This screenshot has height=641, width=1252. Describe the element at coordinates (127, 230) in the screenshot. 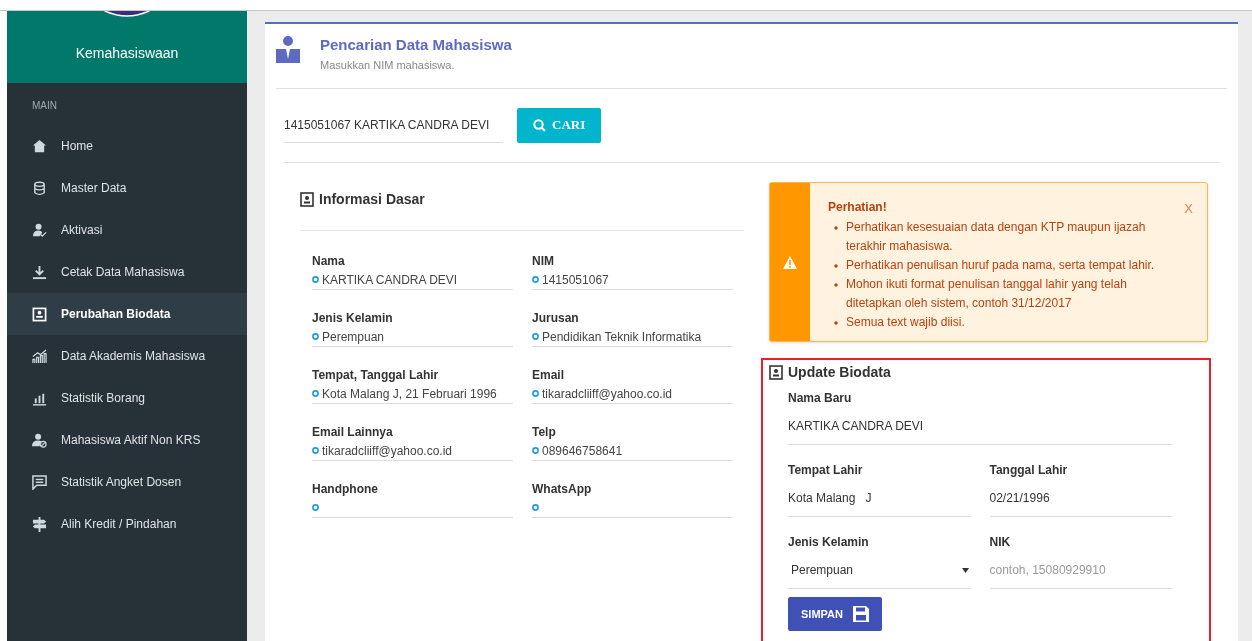

I see `sidebar-item: Aktivasi` at that location.